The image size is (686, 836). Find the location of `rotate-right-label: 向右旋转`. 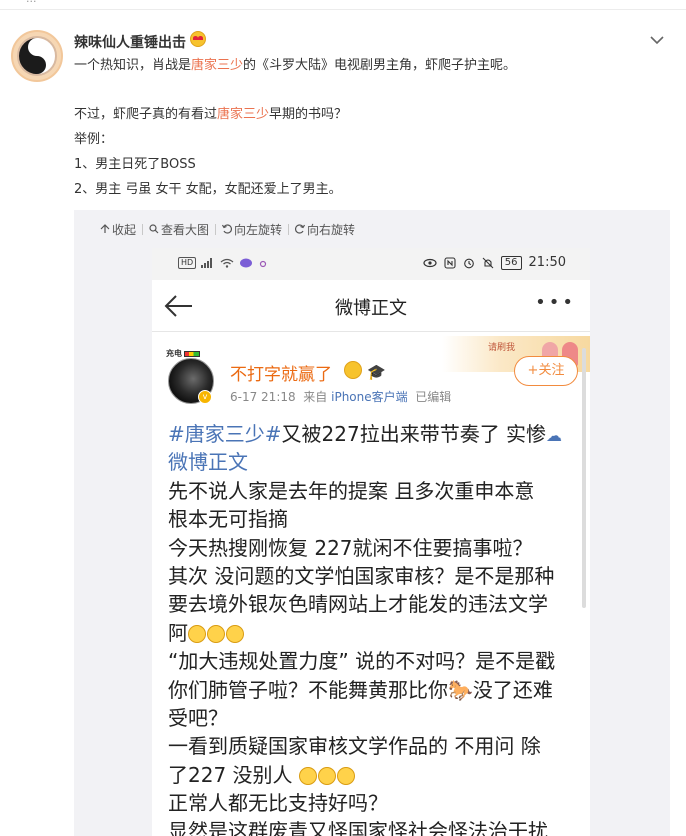

rotate-right-label: 向右旋转 is located at coordinates (331, 229).